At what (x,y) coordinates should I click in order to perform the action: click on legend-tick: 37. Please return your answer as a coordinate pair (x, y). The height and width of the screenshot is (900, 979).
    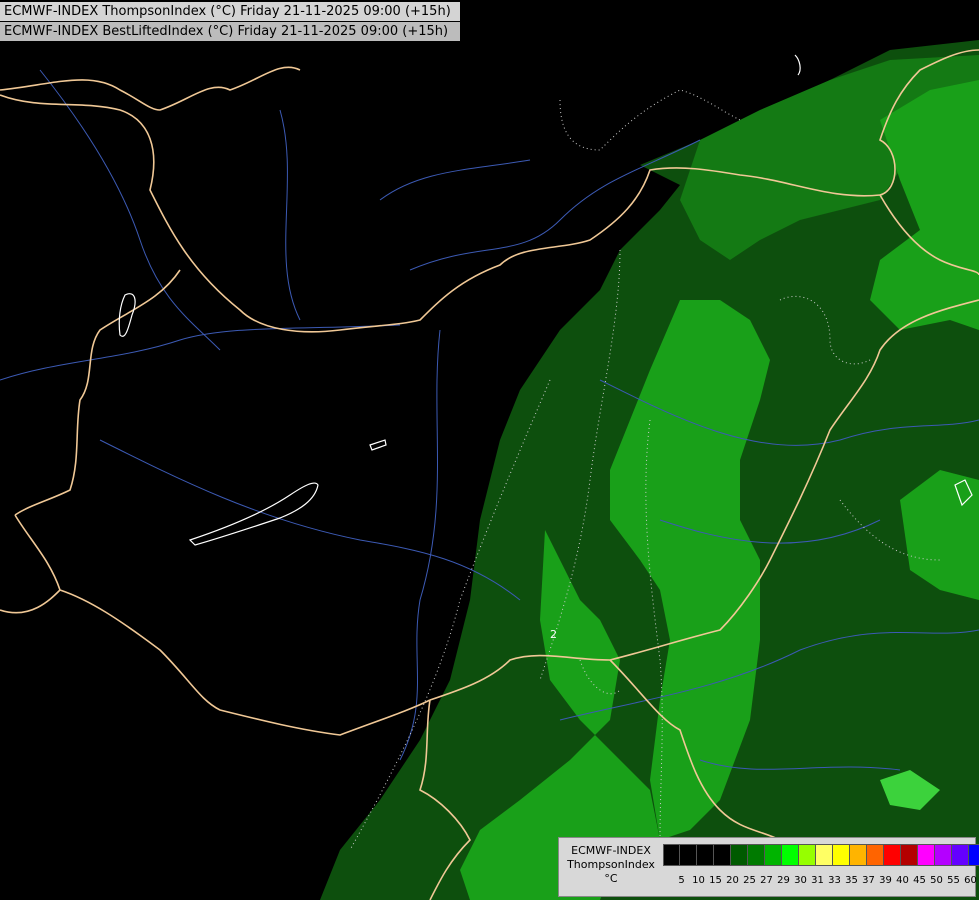
    Looking at the image, I should click on (868, 880).